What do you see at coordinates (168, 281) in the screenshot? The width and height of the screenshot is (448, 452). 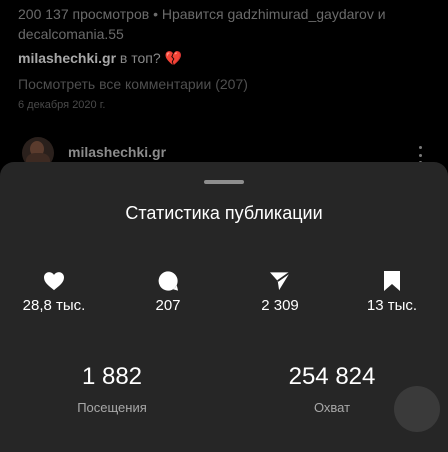 I see `comment-icon` at bounding box center [168, 281].